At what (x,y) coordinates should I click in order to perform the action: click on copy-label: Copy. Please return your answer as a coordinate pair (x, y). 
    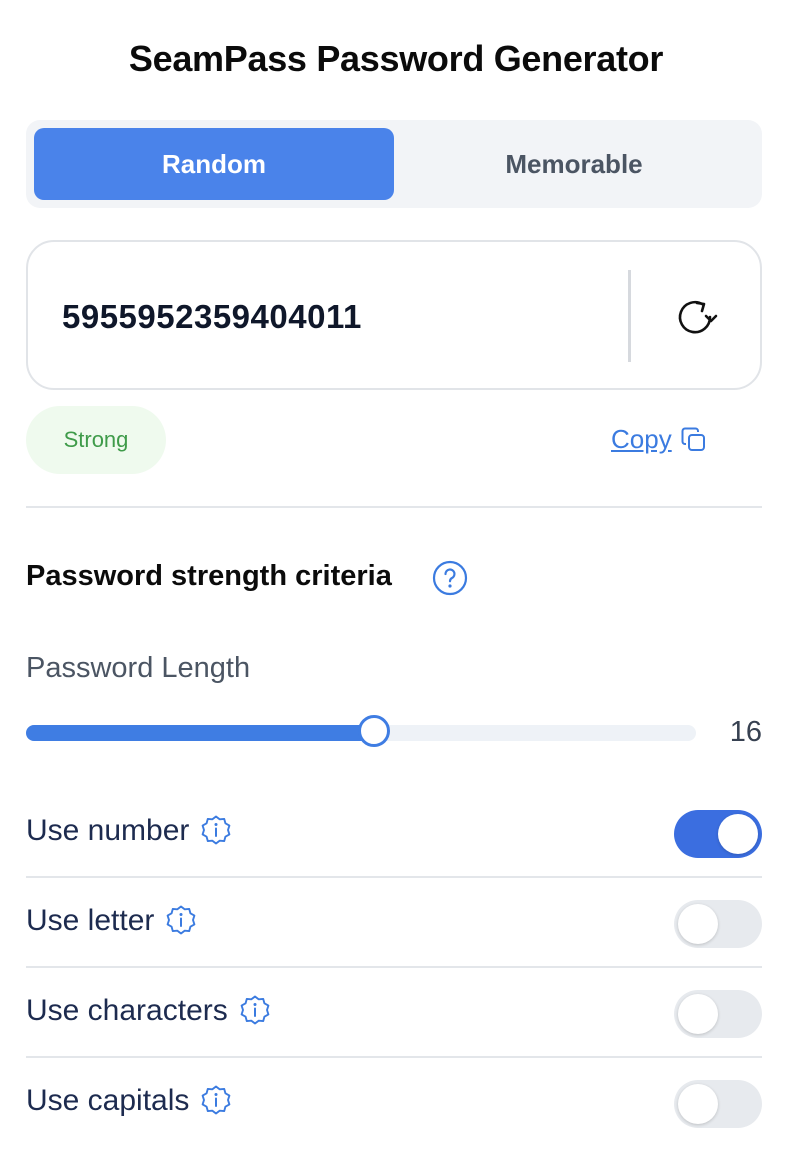
    Looking at the image, I should click on (641, 439).